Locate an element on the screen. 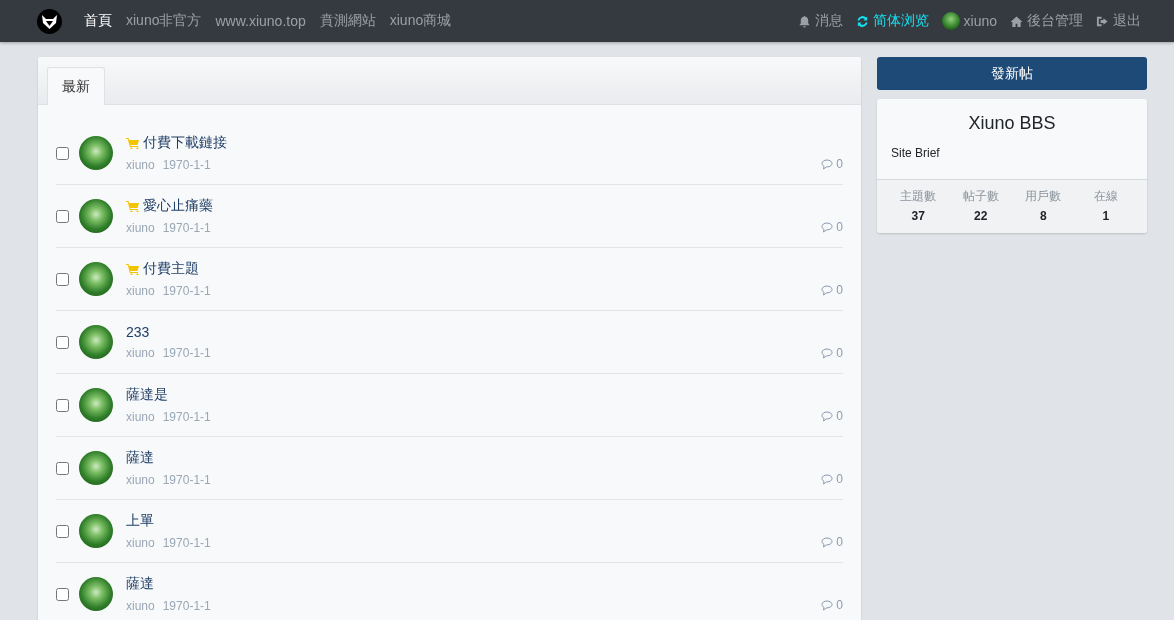 This screenshot has width=1174, height=620. nav-link: xiuno非官方 is located at coordinates (164, 21).